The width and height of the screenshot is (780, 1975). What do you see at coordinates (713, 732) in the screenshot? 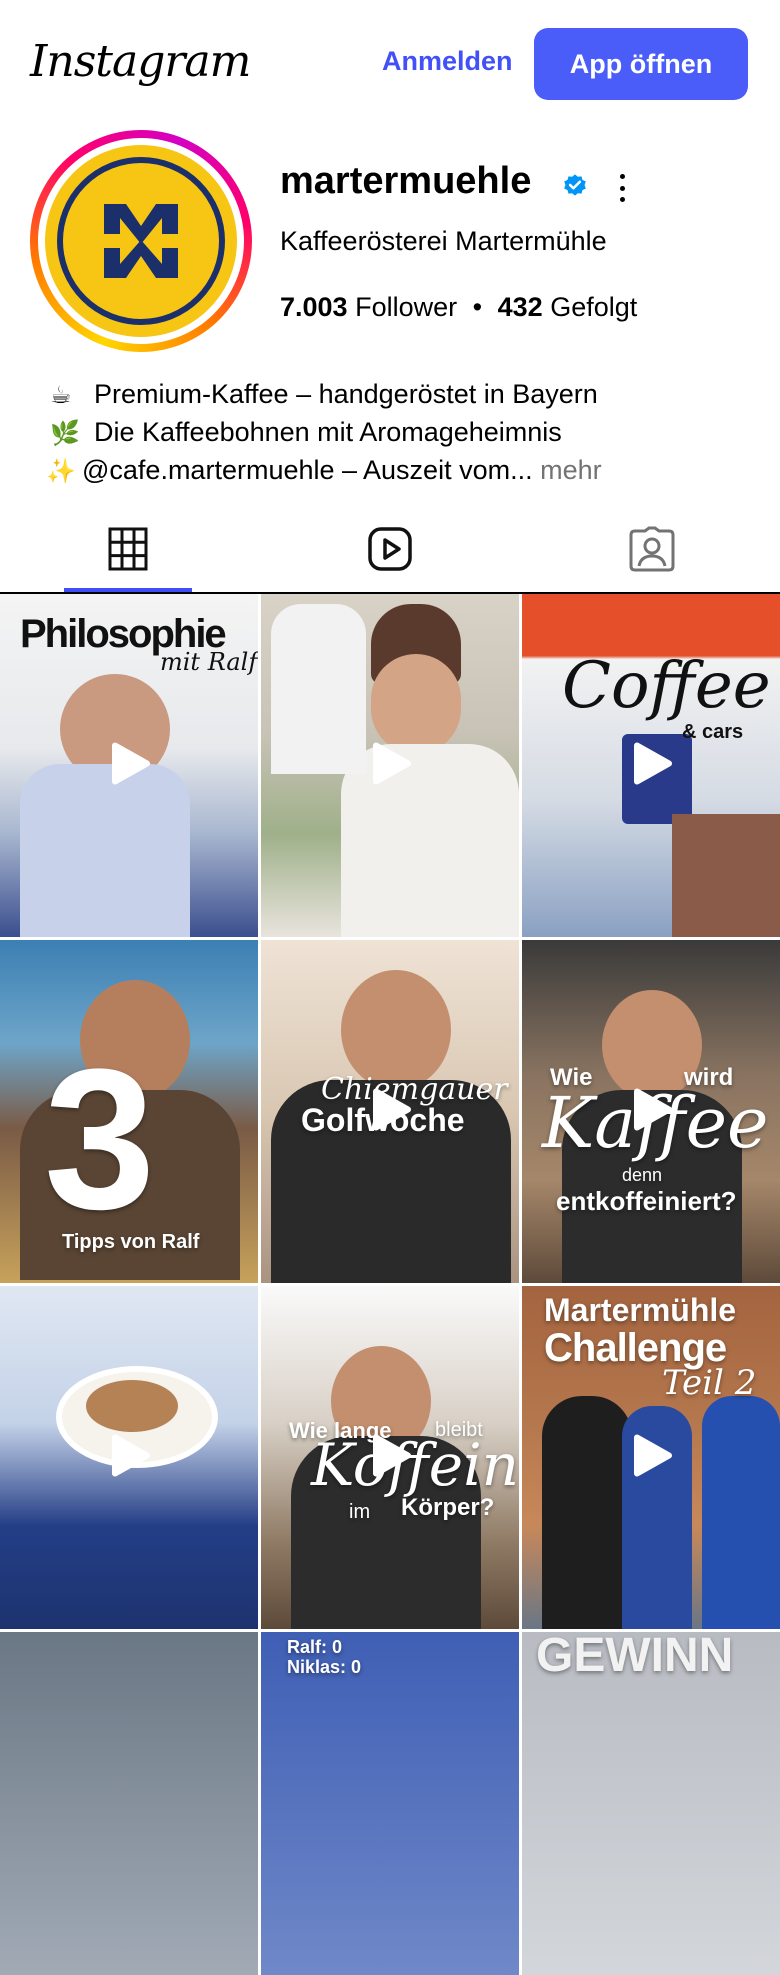
I see `post-caption: & cars` at bounding box center [713, 732].